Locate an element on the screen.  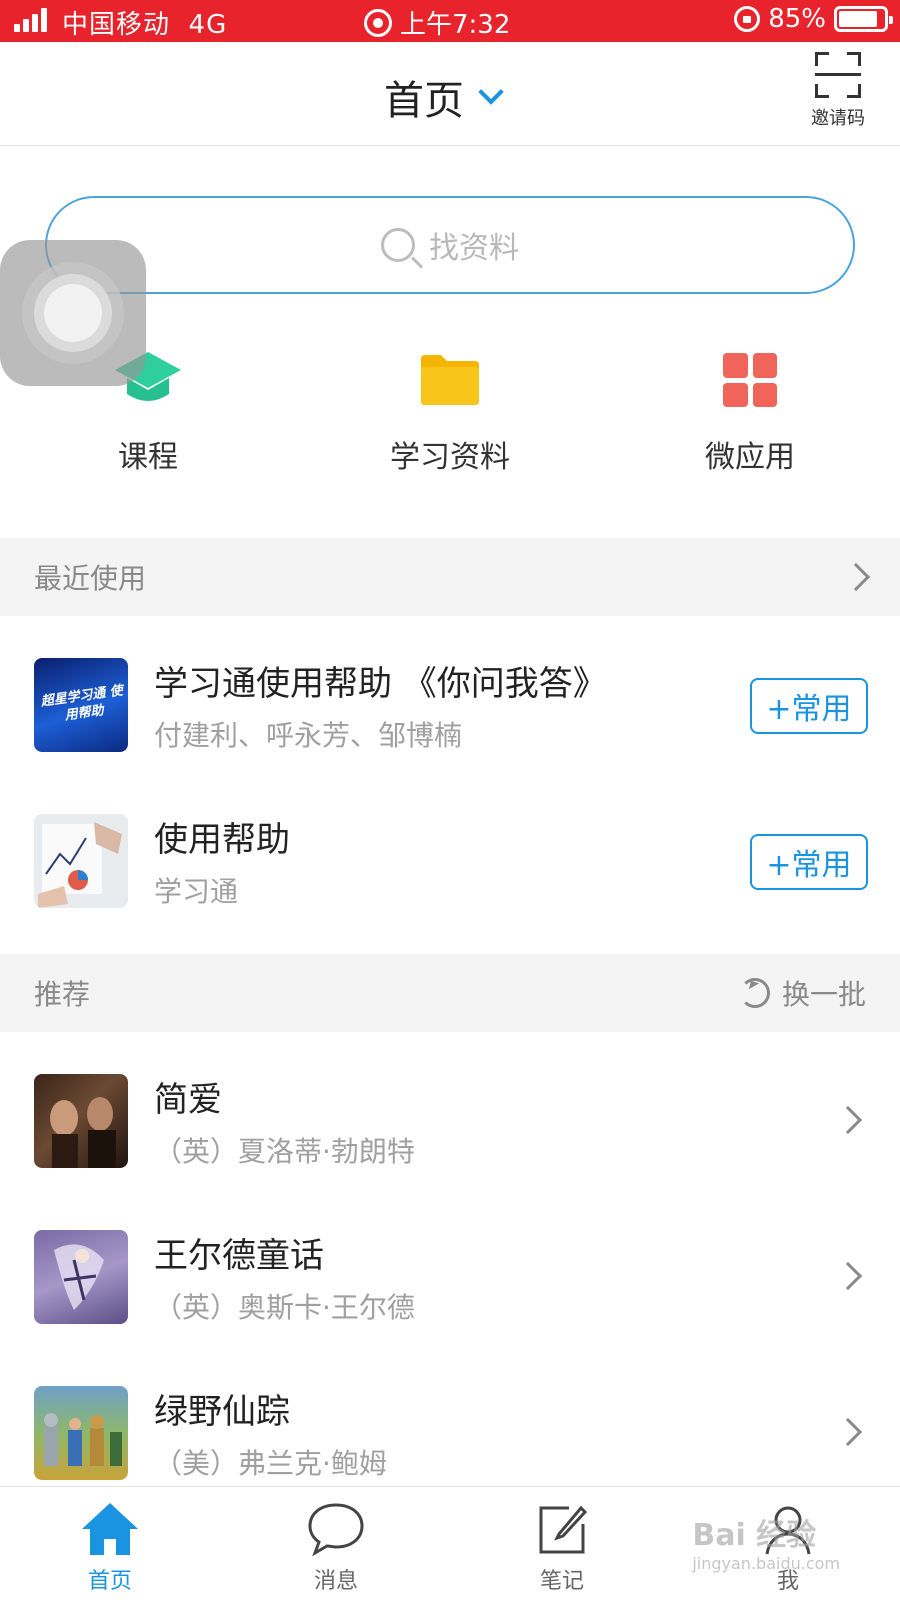
watermark: Bai 经验 jingyan.baidu.com is located at coordinates (766, 1541).